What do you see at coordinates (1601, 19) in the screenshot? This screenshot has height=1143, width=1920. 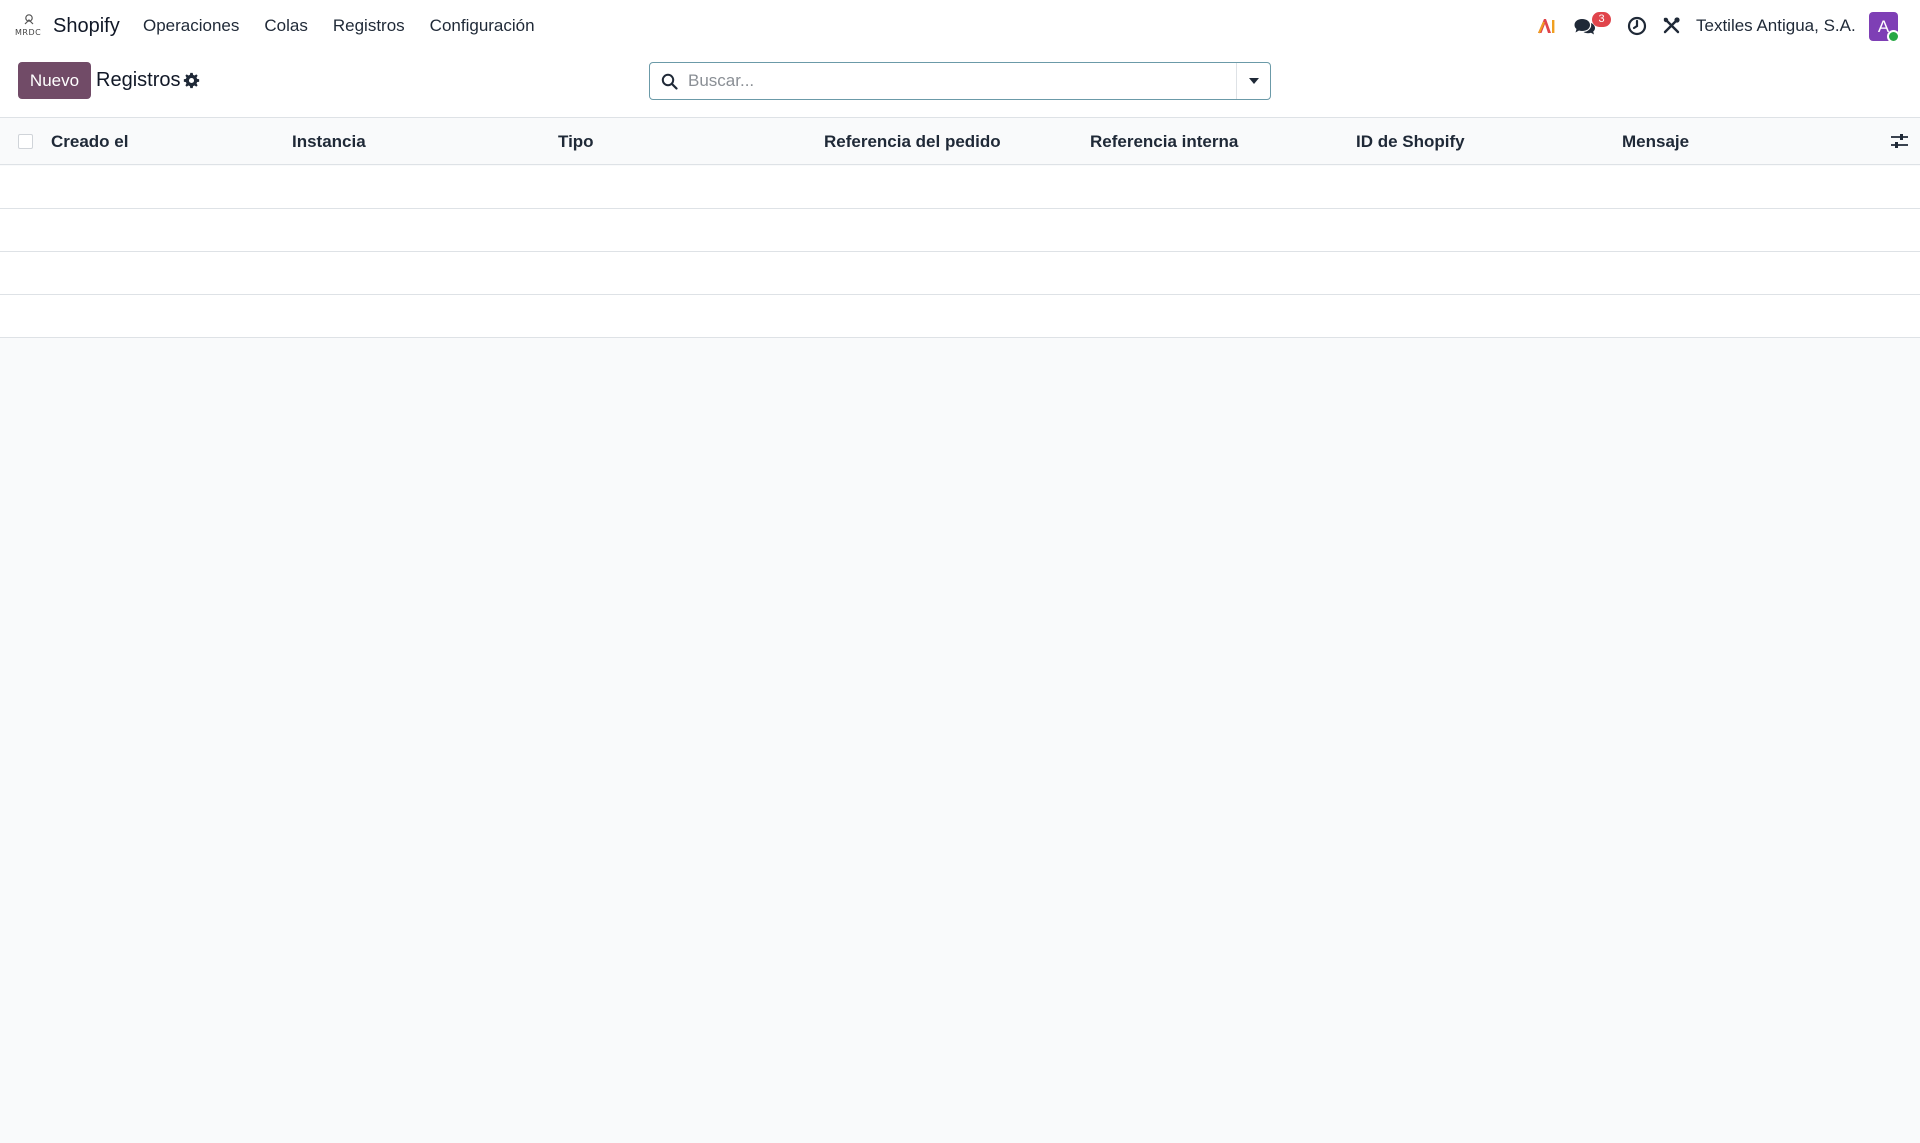 I see `messages-count-badge: 3` at bounding box center [1601, 19].